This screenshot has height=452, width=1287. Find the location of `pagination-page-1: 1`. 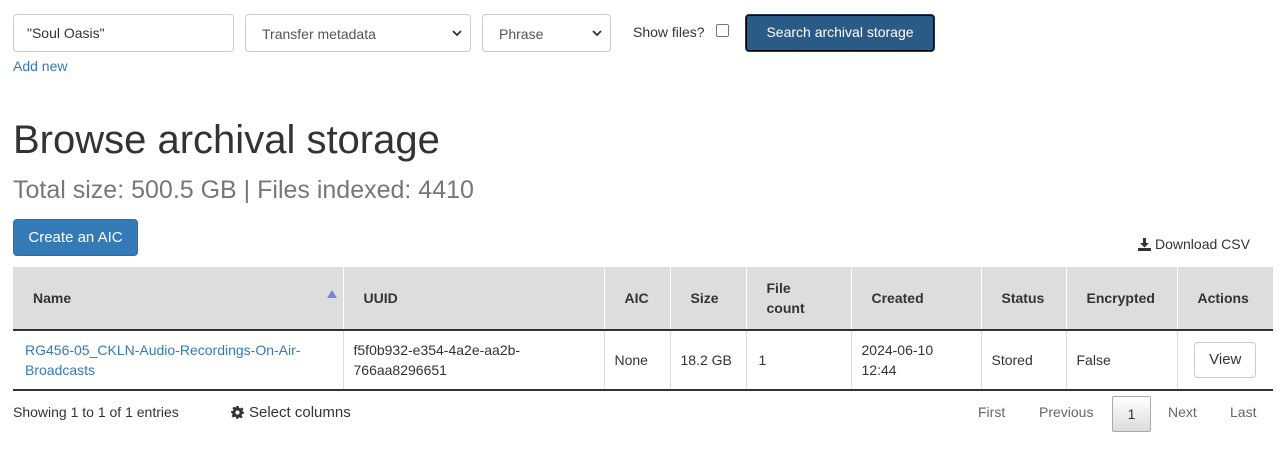

pagination-page-1: 1 is located at coordinates (1131, 414).